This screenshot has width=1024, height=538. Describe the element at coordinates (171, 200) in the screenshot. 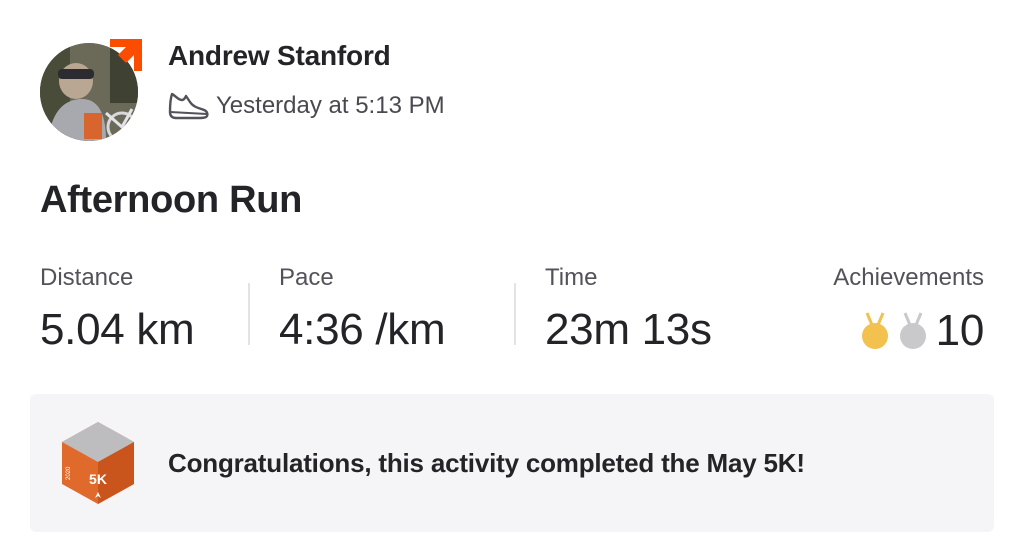

I see `activity-title: Afternoon Run` at that location.